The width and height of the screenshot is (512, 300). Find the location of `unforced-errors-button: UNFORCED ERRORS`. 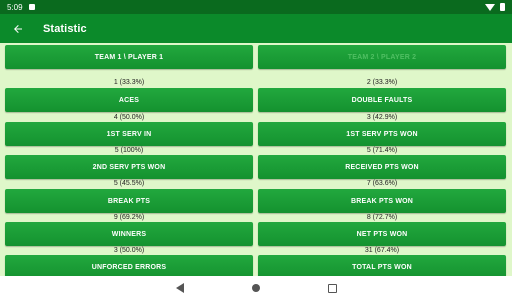

unforced-errors-button: UNFORCED ERRORS is located at coordinates (129, 265).